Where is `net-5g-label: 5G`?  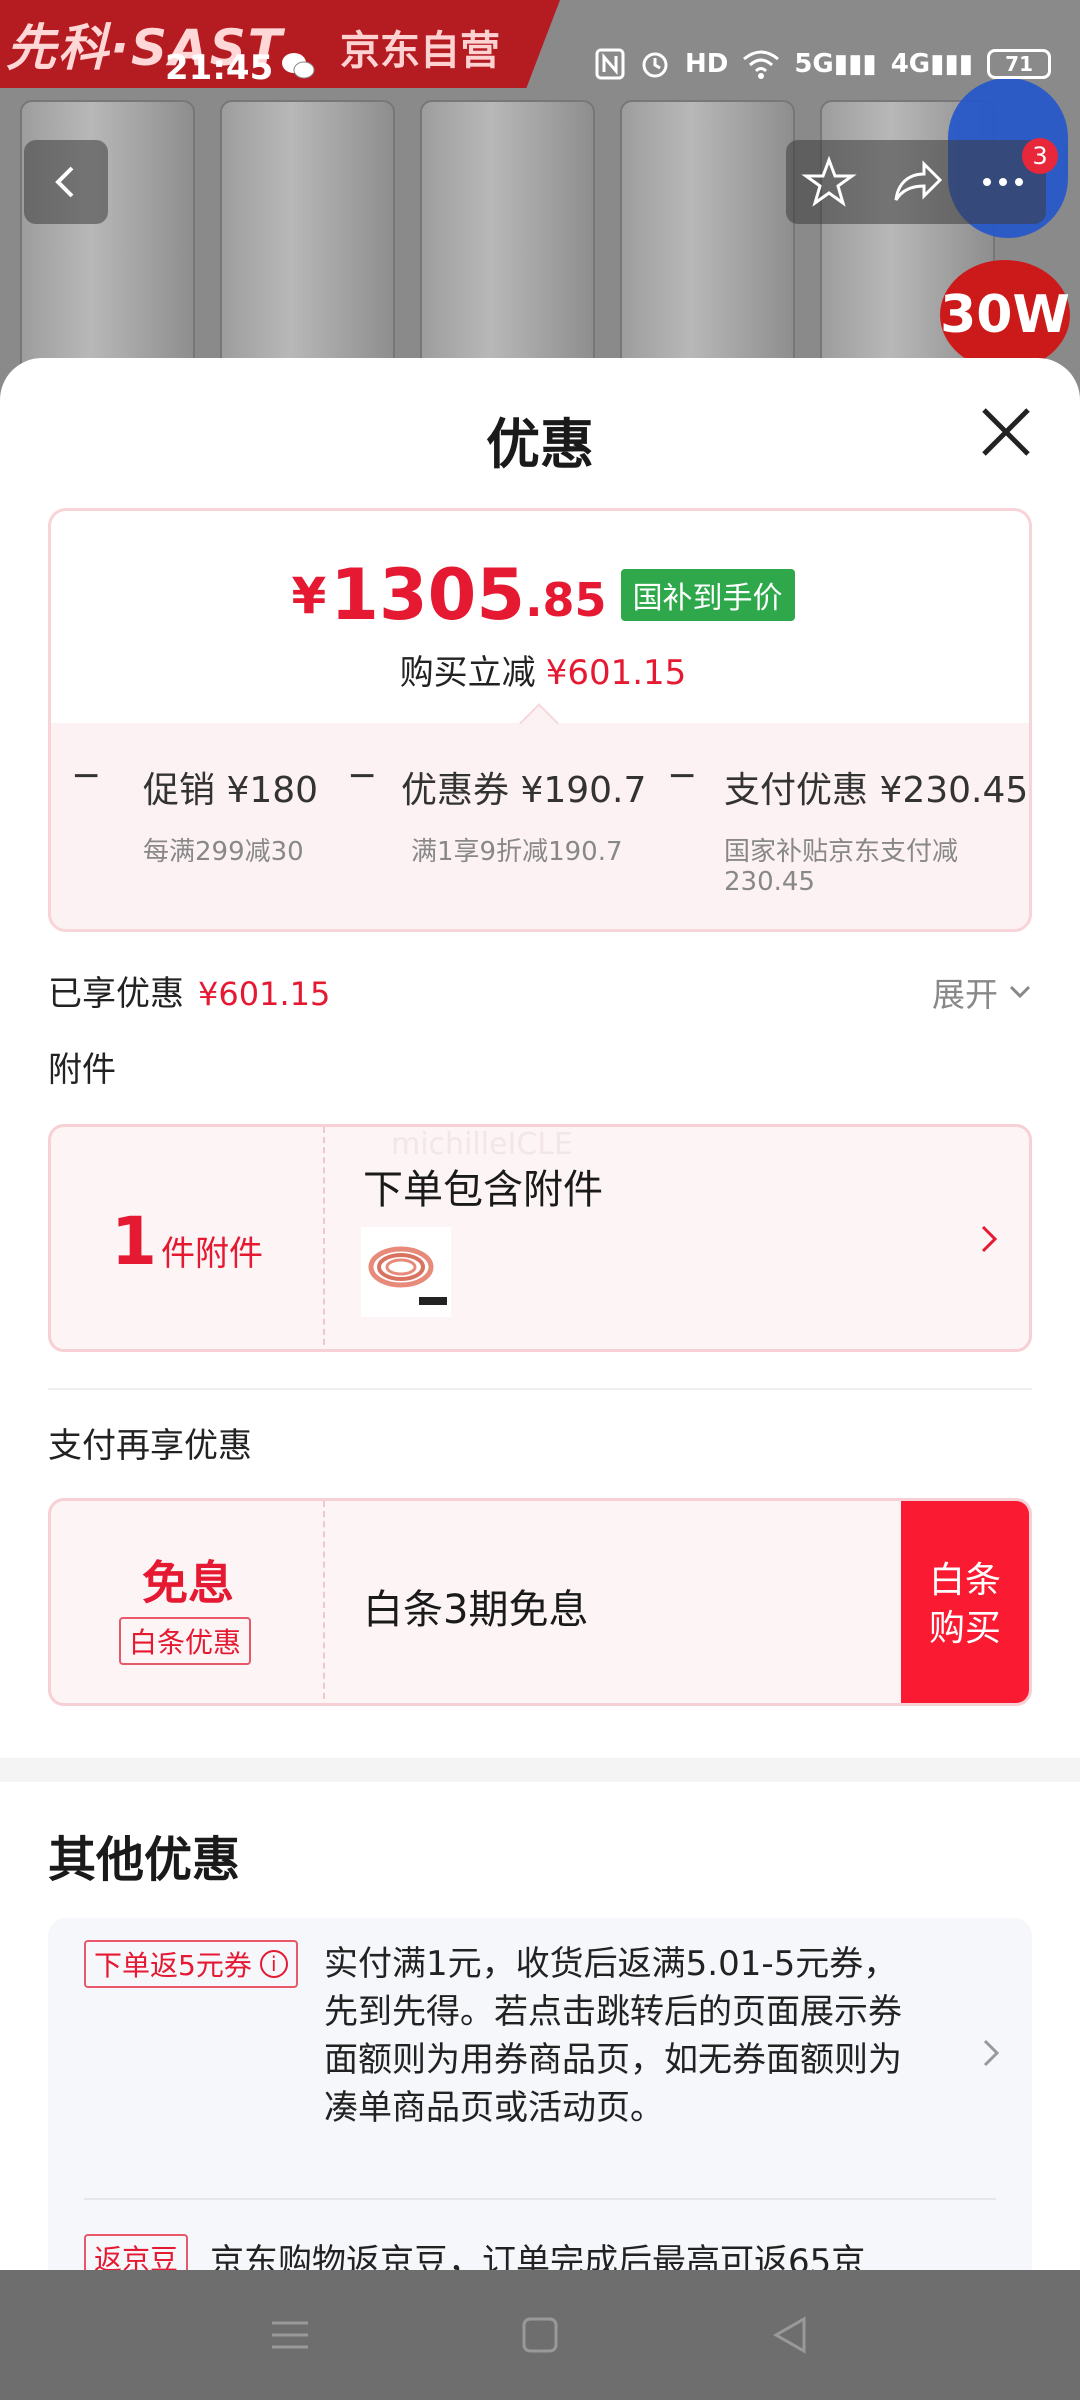 net-5g-label: 5G is located at coordinates (814, 64).